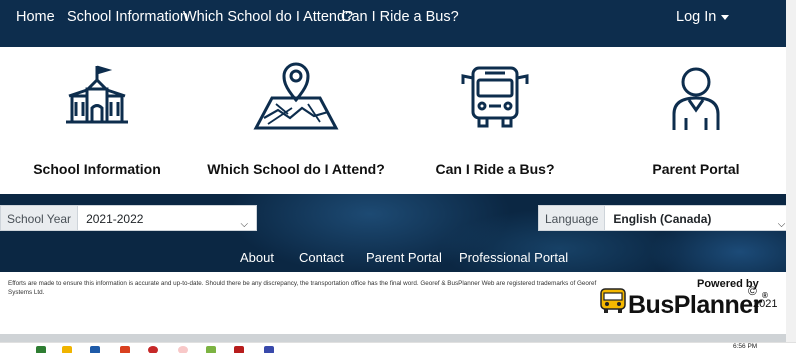  I want to click on school-year-group: School Year 2021-2022 ⌵, so click(129, 218).